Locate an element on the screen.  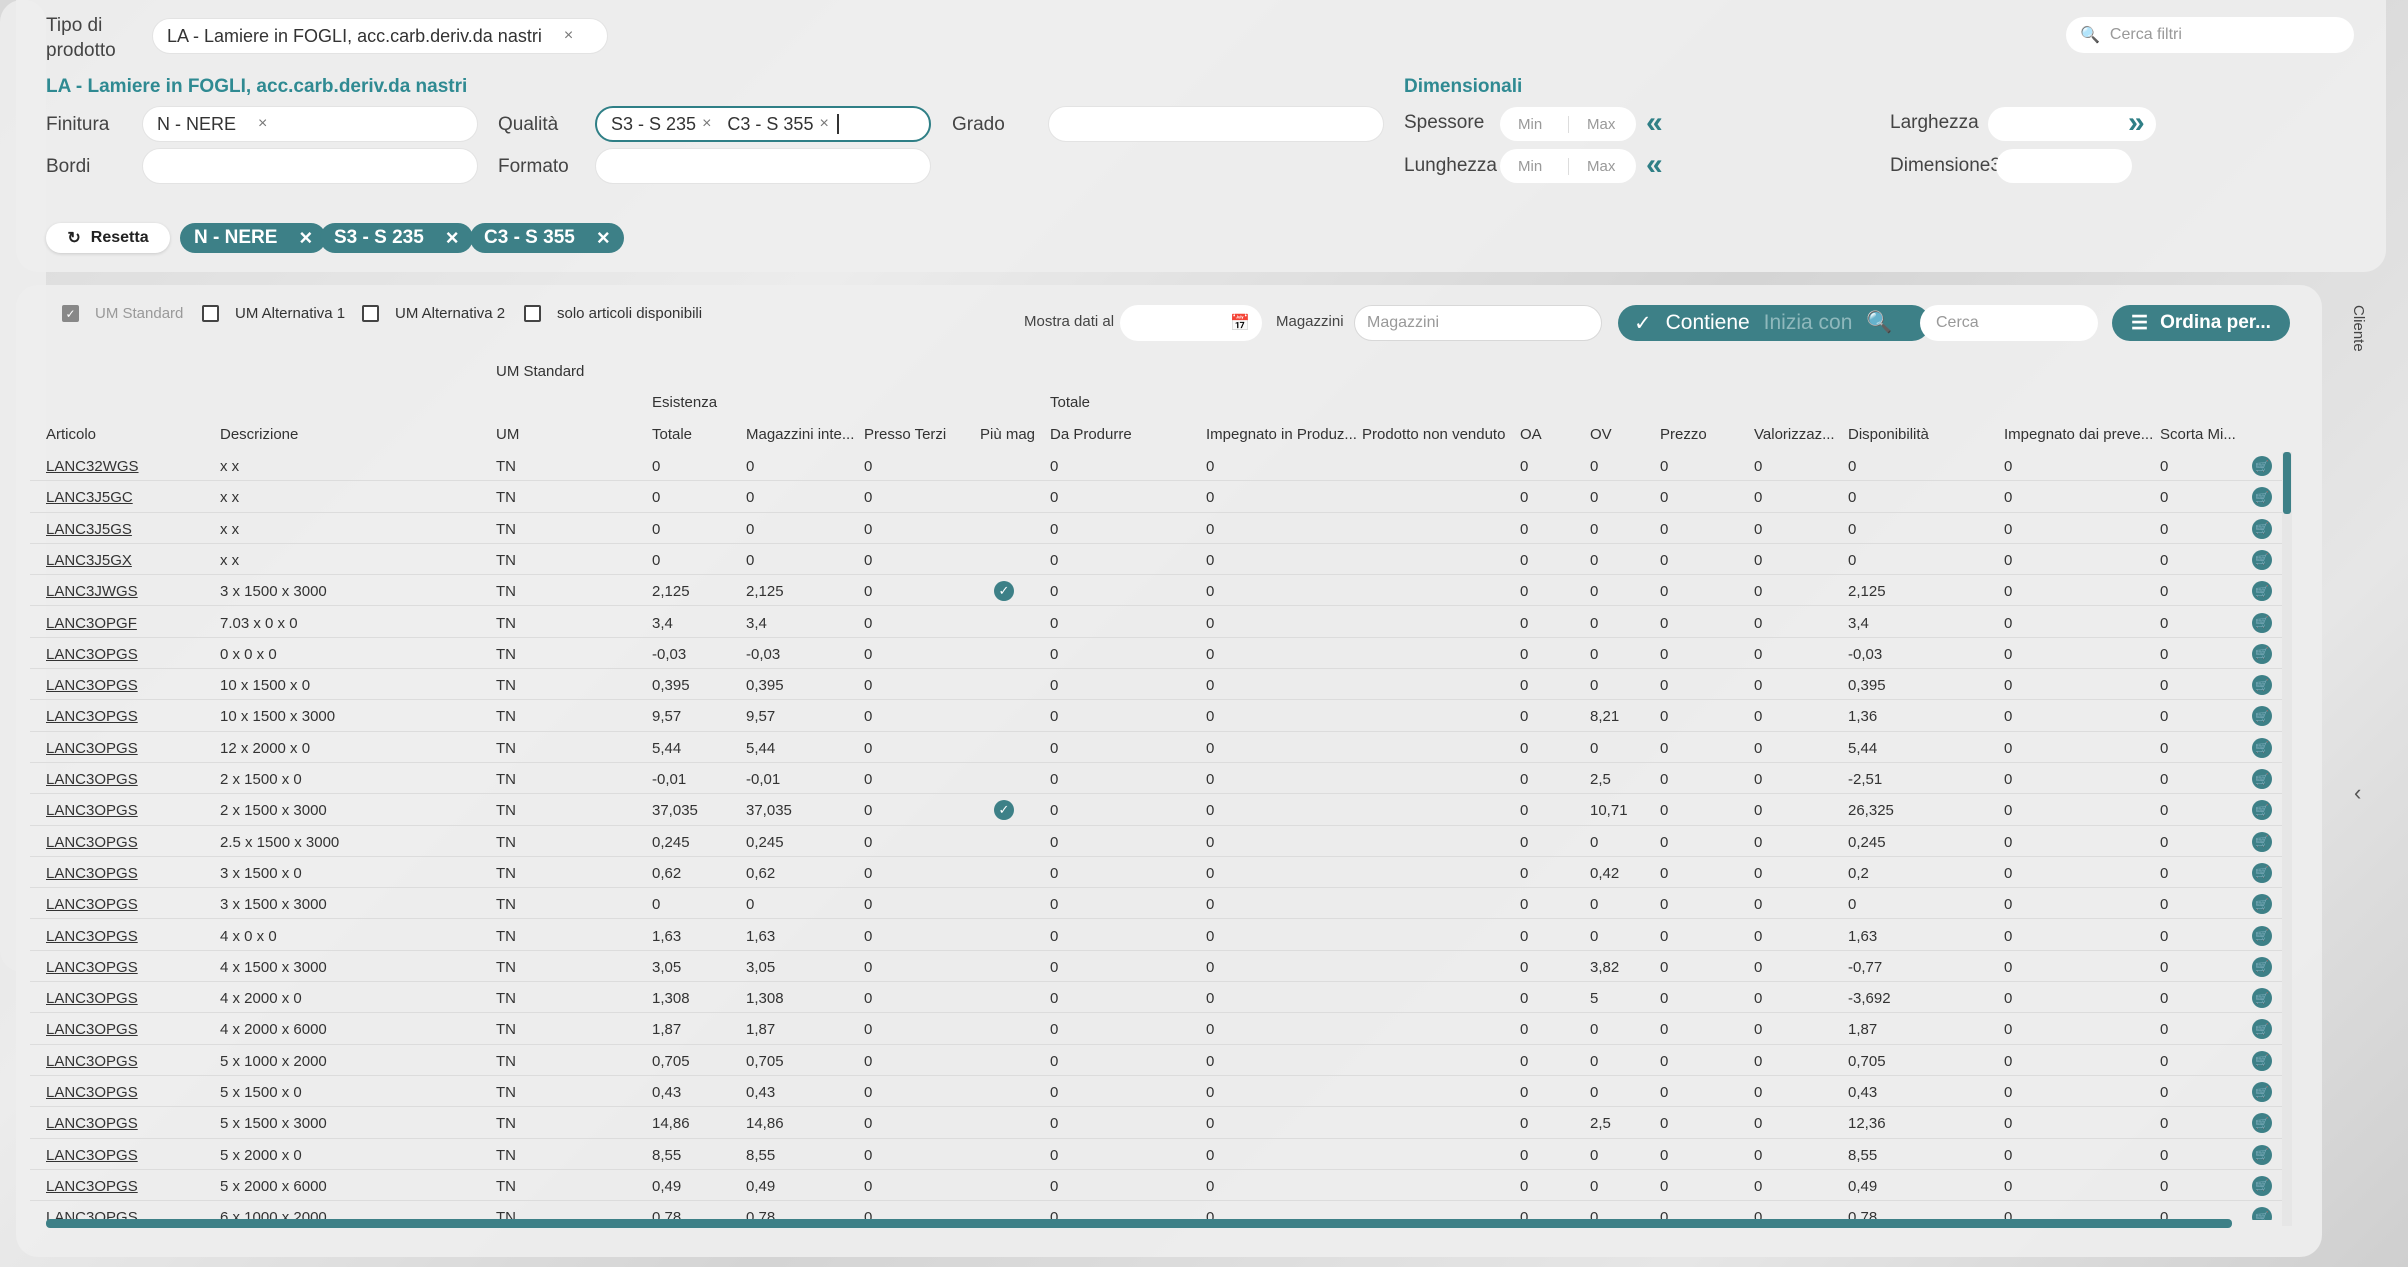
um-alt1-checkbox: UM Alternativa 1 is located at coordinates (273, 313).